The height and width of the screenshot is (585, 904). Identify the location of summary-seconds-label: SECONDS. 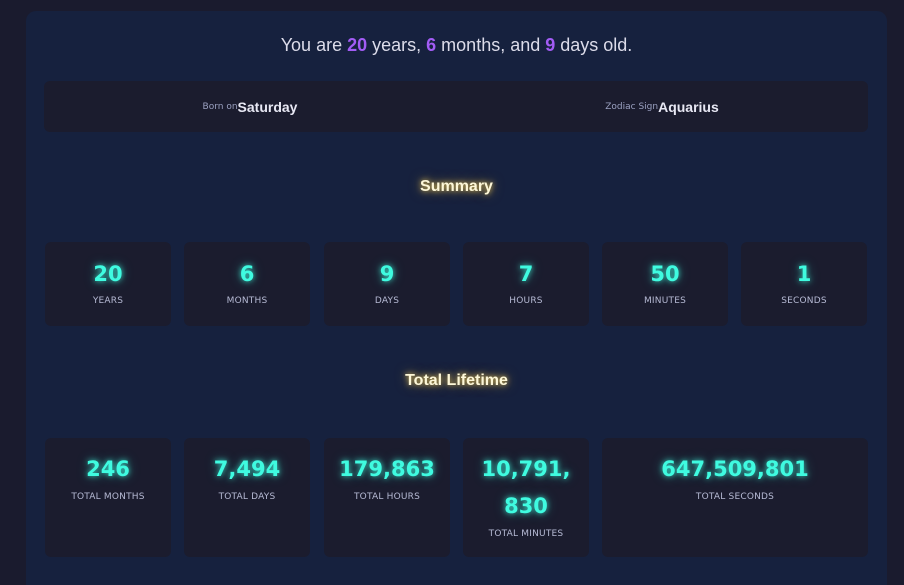
(804, 301).